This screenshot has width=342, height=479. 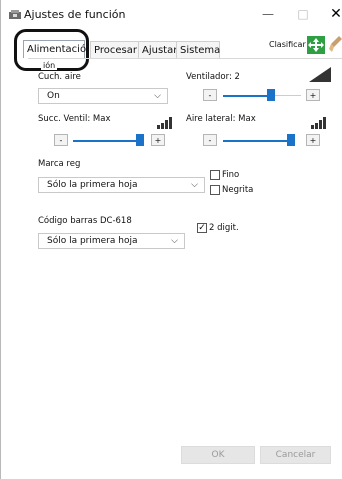 What do you see at coordinates (74, 119) in the screenshot?
I see `succ-ventil-label: Succ. Ventil: Max` at bounding box center [74, 119].